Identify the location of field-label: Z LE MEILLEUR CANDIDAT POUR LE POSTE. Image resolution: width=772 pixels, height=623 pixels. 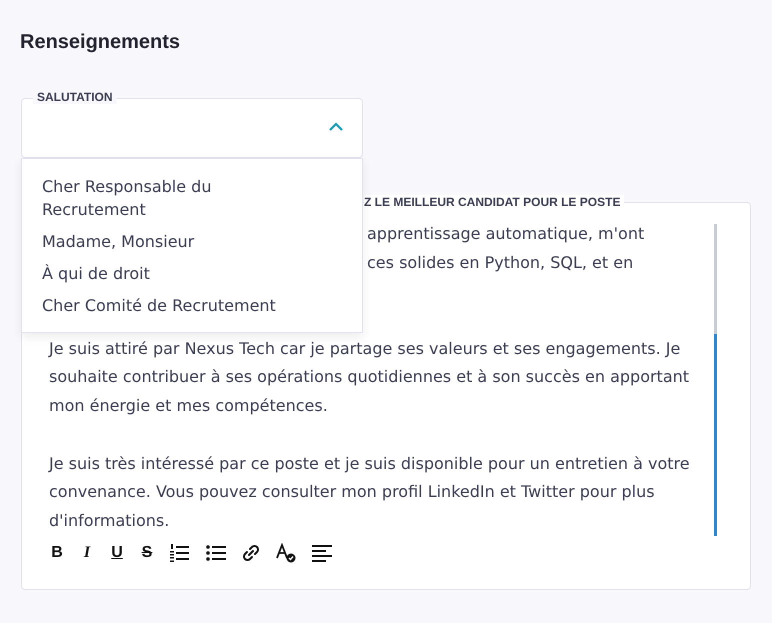
(494, 202).